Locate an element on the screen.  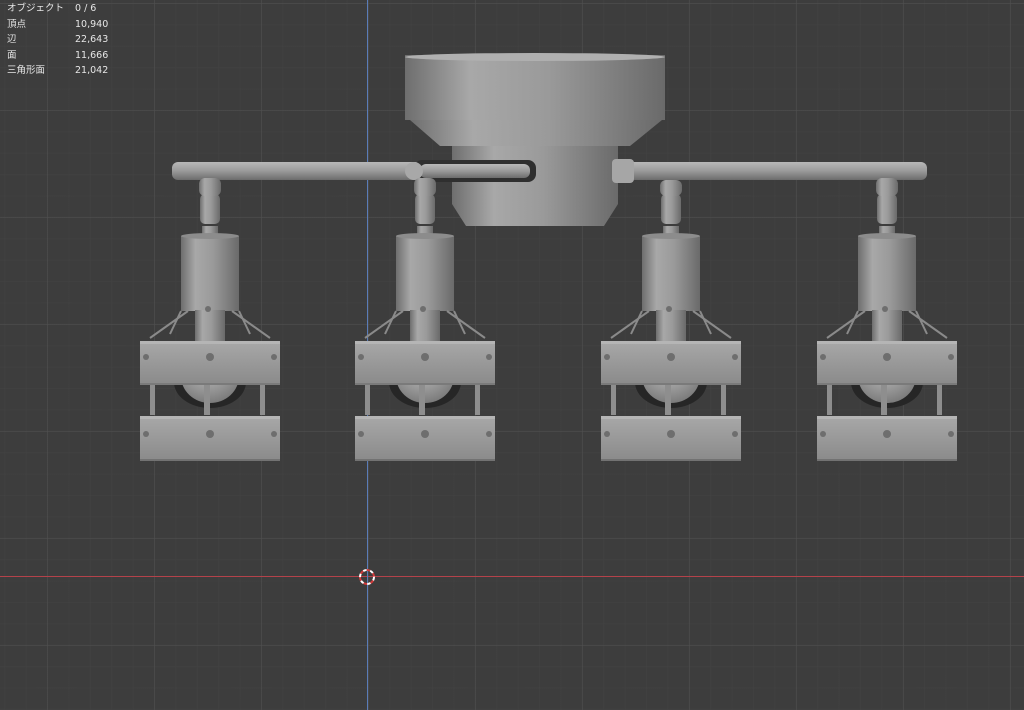
stat-label: 面 is located at coordinates (12, 55).